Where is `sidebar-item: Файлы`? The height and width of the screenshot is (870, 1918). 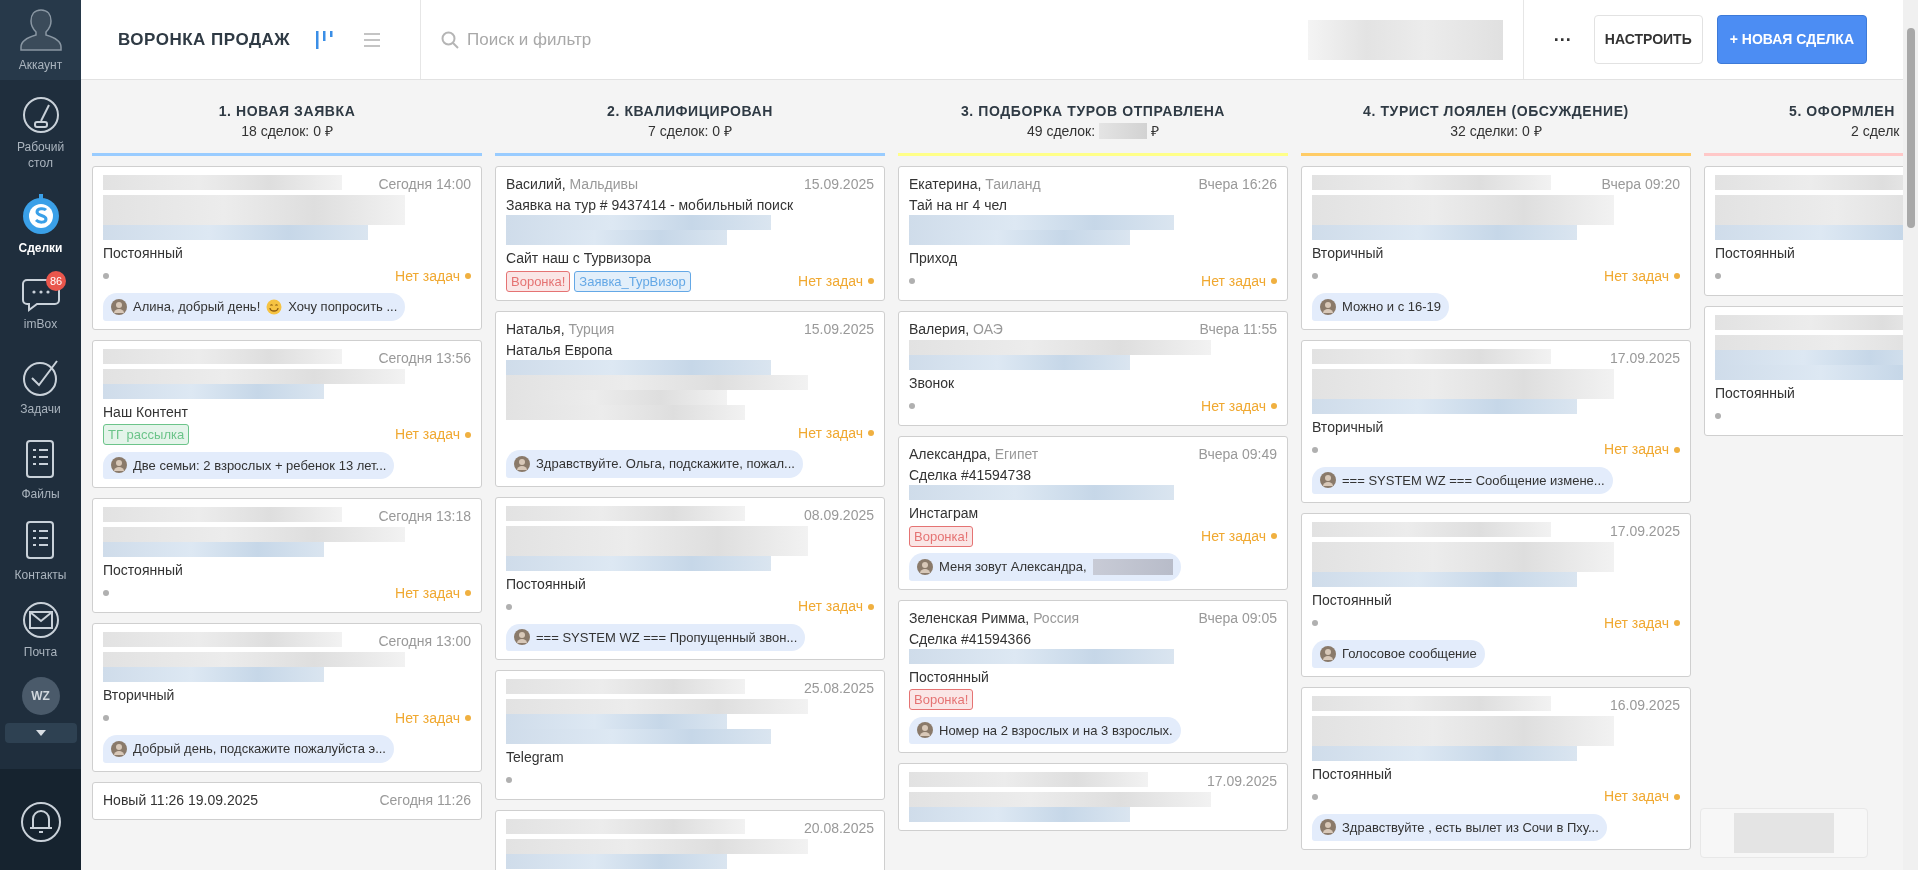 sidebar-item: Файлы is located at coordinates (40, 470).